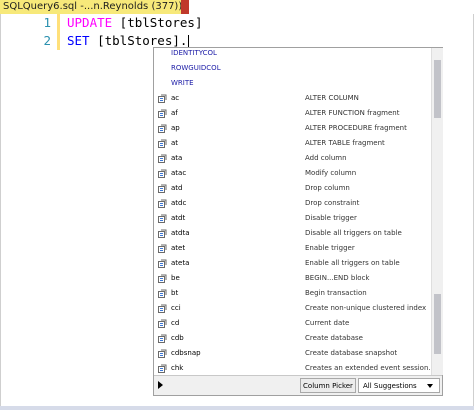 The image size is (474, 410). Describe the element at coordinates (292, 83) in the screenshot. I see `suggestion-item: WRITE` at that location.